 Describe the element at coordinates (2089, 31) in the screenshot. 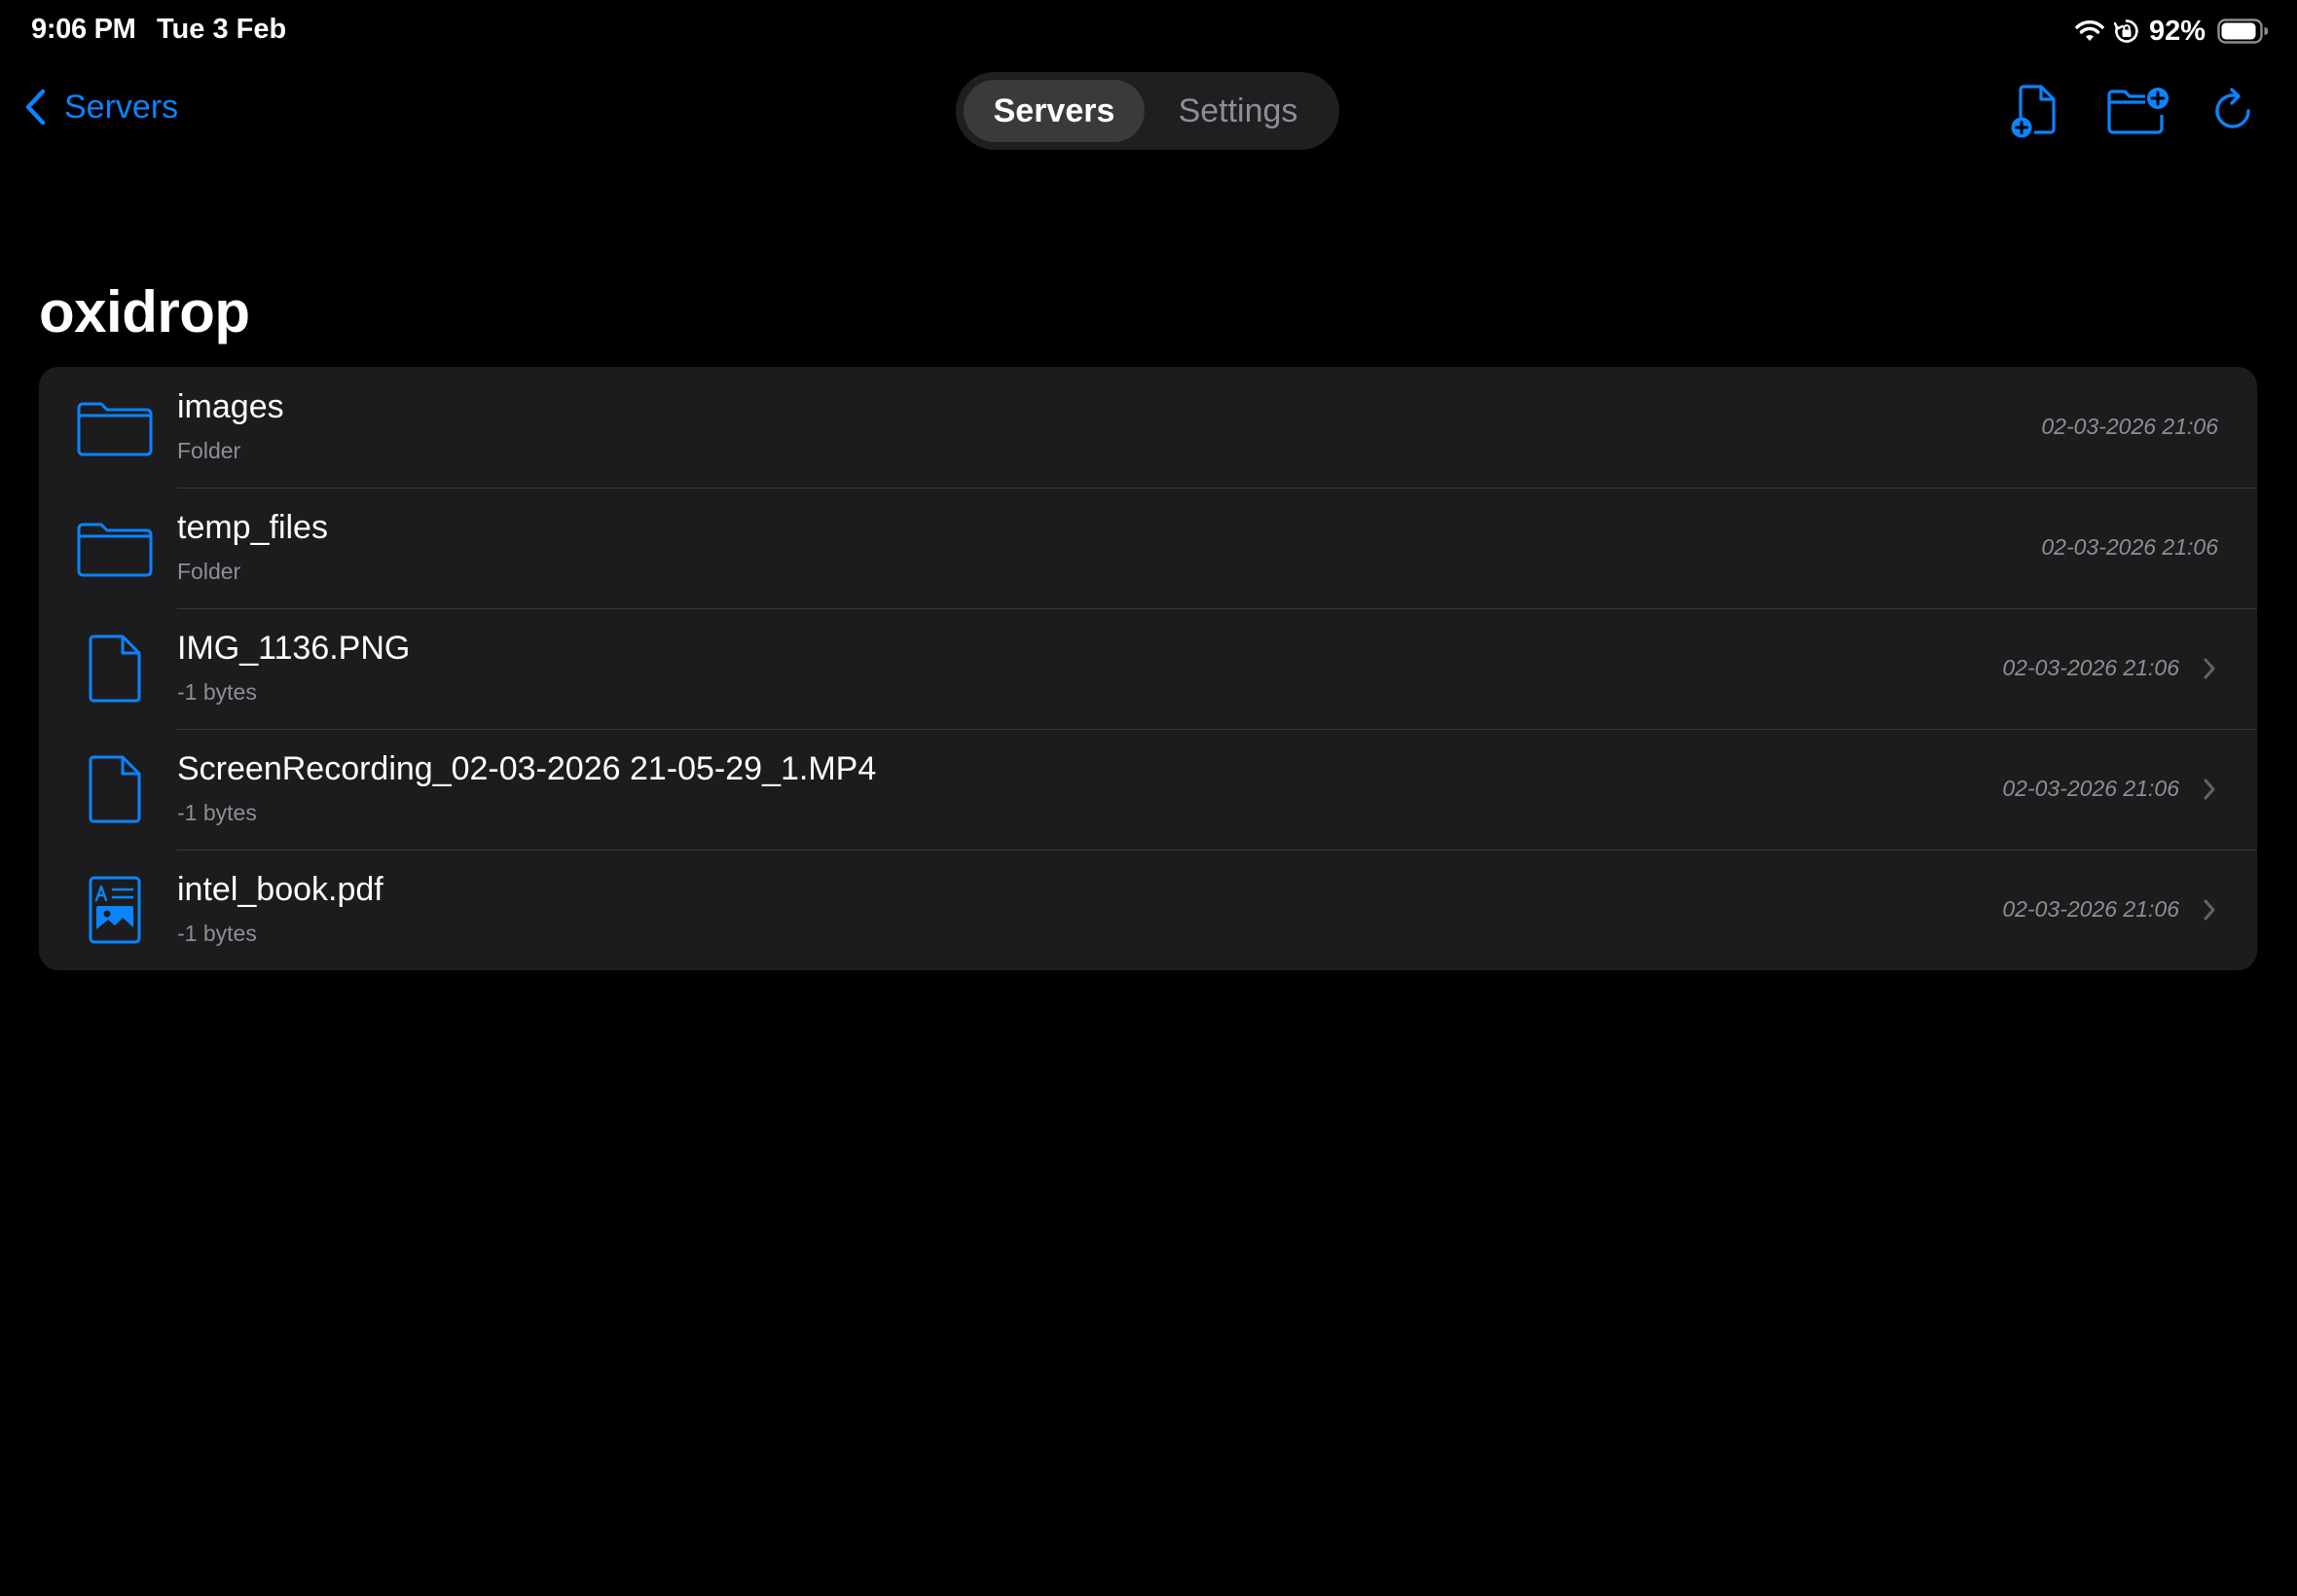

I see `wifi-icon` at that location.